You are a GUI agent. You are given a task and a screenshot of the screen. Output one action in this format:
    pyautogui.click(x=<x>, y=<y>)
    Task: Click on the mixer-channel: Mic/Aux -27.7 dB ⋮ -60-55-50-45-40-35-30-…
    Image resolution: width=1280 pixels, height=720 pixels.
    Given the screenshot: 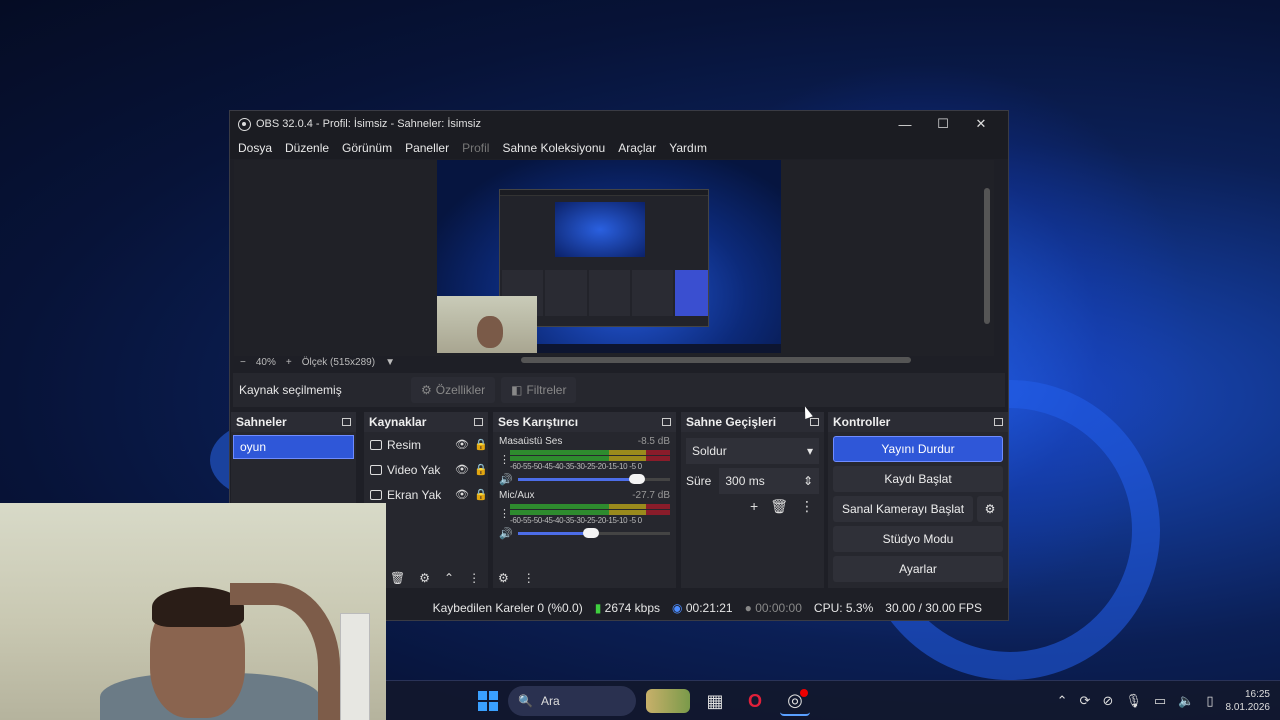 What is the action you would take?
    pyautogui.click(x=584, y=513)
    